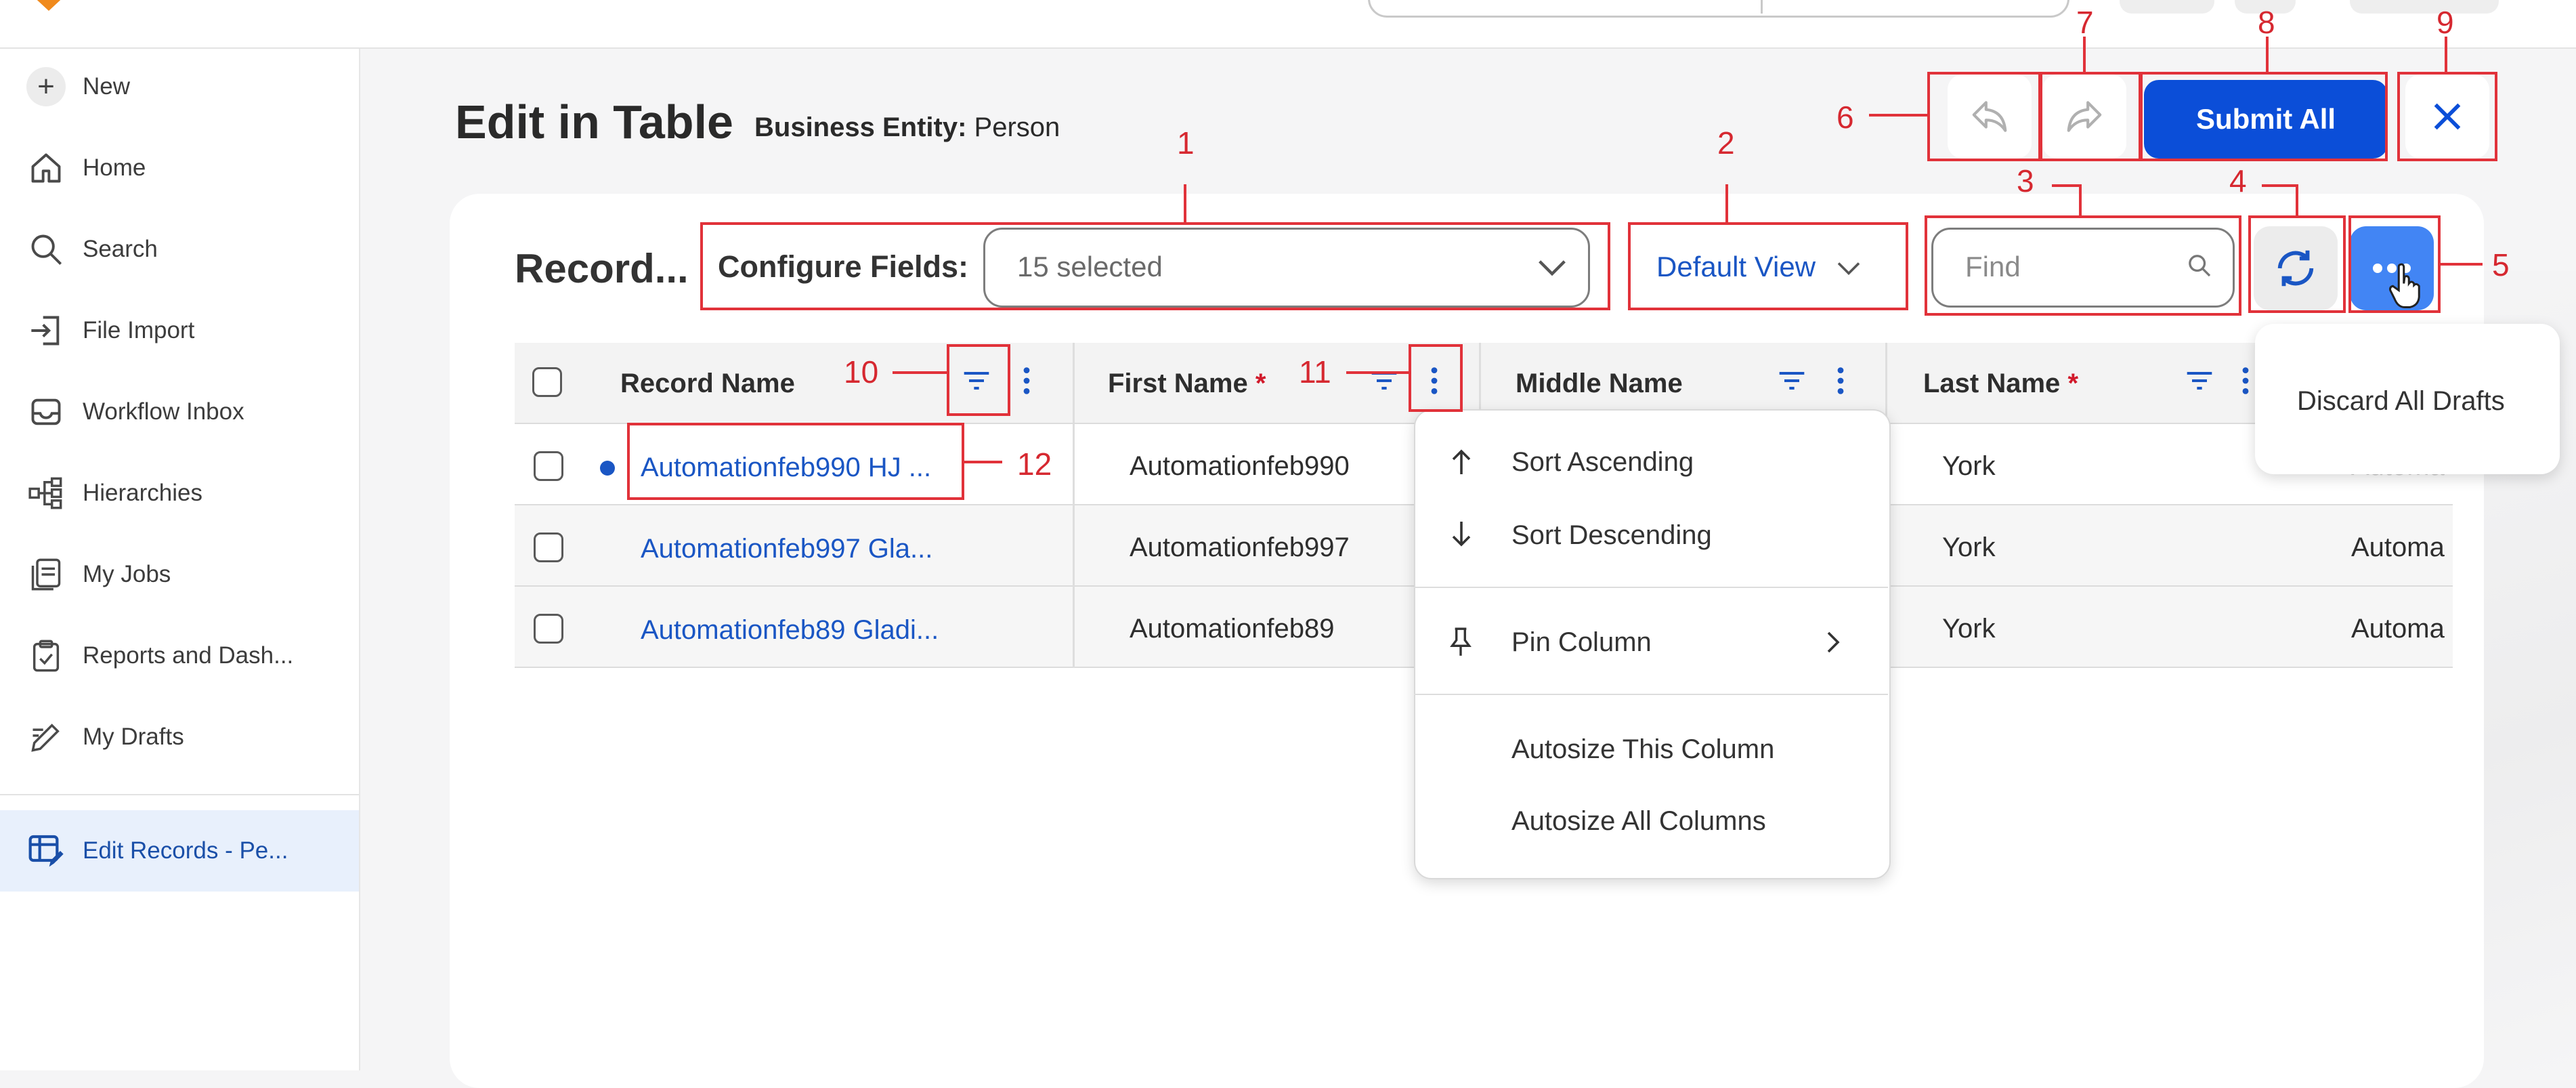 The width and height of the screenshot is (2576, 1088). I want to click on column-header-middle-name: Middle Name, so click(1599, 384).